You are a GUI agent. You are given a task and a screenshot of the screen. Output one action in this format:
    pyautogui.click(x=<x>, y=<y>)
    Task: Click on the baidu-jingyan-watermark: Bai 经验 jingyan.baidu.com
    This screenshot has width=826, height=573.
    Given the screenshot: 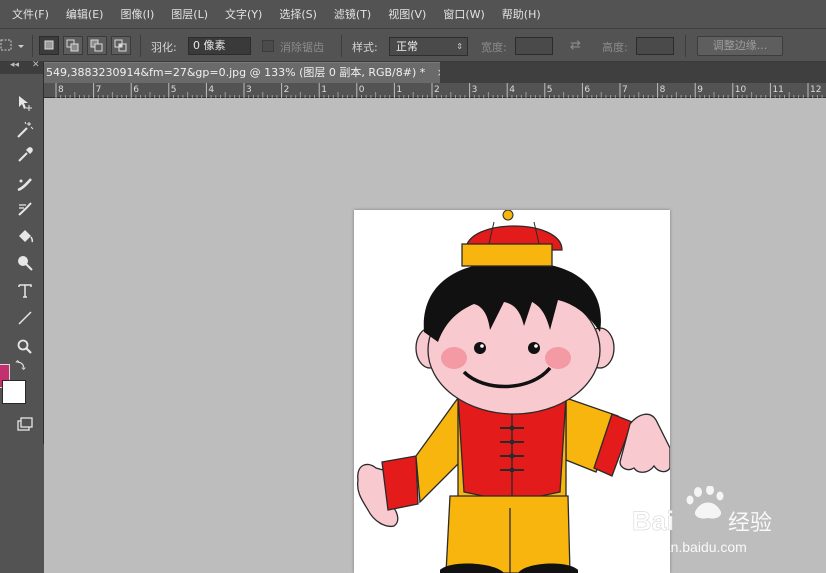 What is the action you would take?
    pyautogui.click(x=712, y=521)
    